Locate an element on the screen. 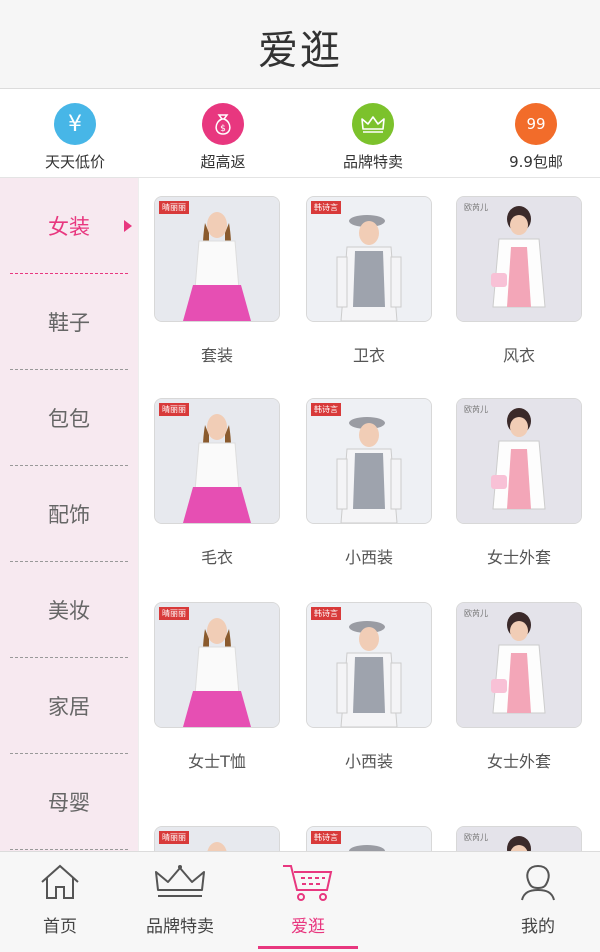 The width and height of the screenshot is (600, 952). sidebar-item-accessories: 配饰 is located at coordinates (69, 514).